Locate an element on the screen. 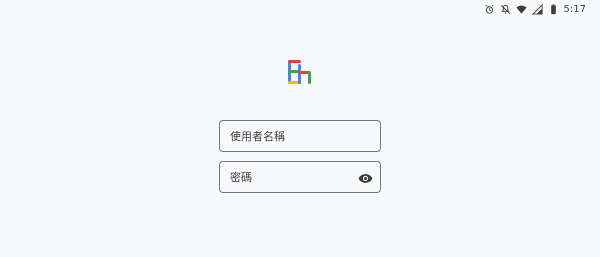 The image size is (600, 257). status-time: 5:17 is located at coordinates (574, 9).